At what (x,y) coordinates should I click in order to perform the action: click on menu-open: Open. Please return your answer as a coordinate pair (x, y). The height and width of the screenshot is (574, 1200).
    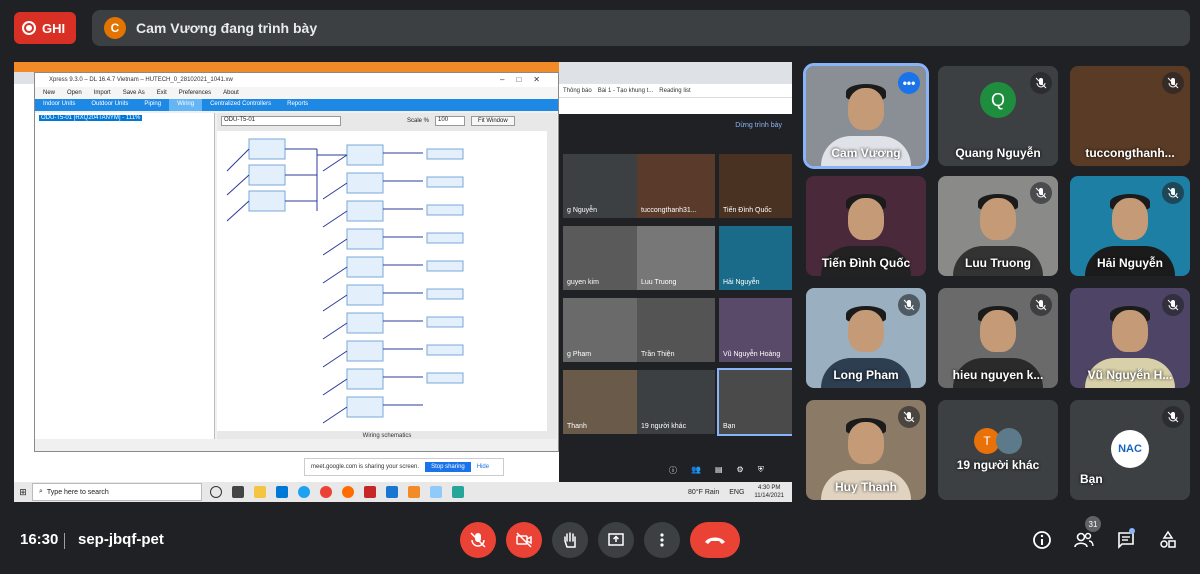
    Looking at the image, I should click on (74, 93).